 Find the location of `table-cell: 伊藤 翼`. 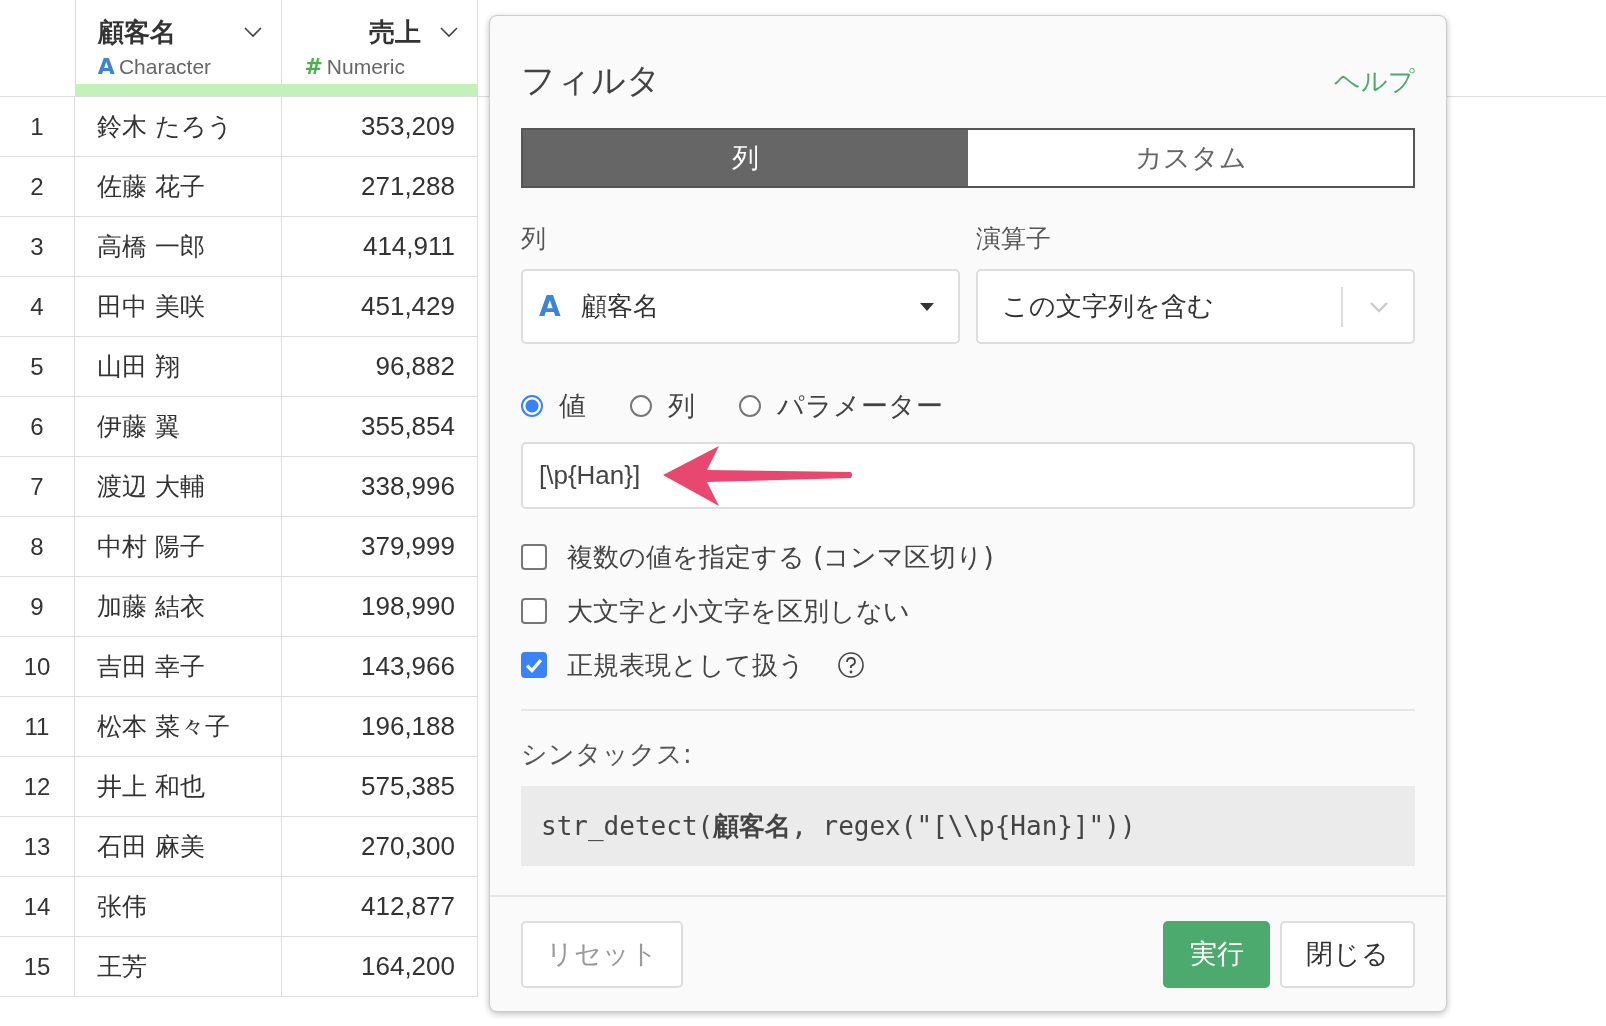

table-cell: 伊藤 翼 is located at coordinates (178, 426).